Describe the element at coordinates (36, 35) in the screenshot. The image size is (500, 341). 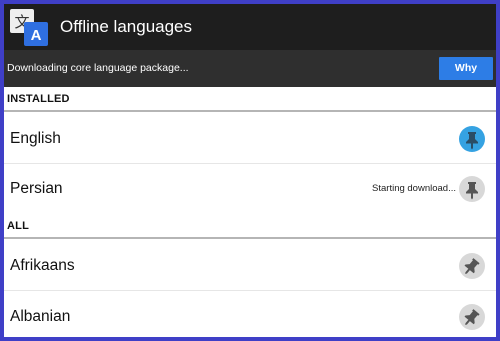
I see `svg-text: A` at that location.